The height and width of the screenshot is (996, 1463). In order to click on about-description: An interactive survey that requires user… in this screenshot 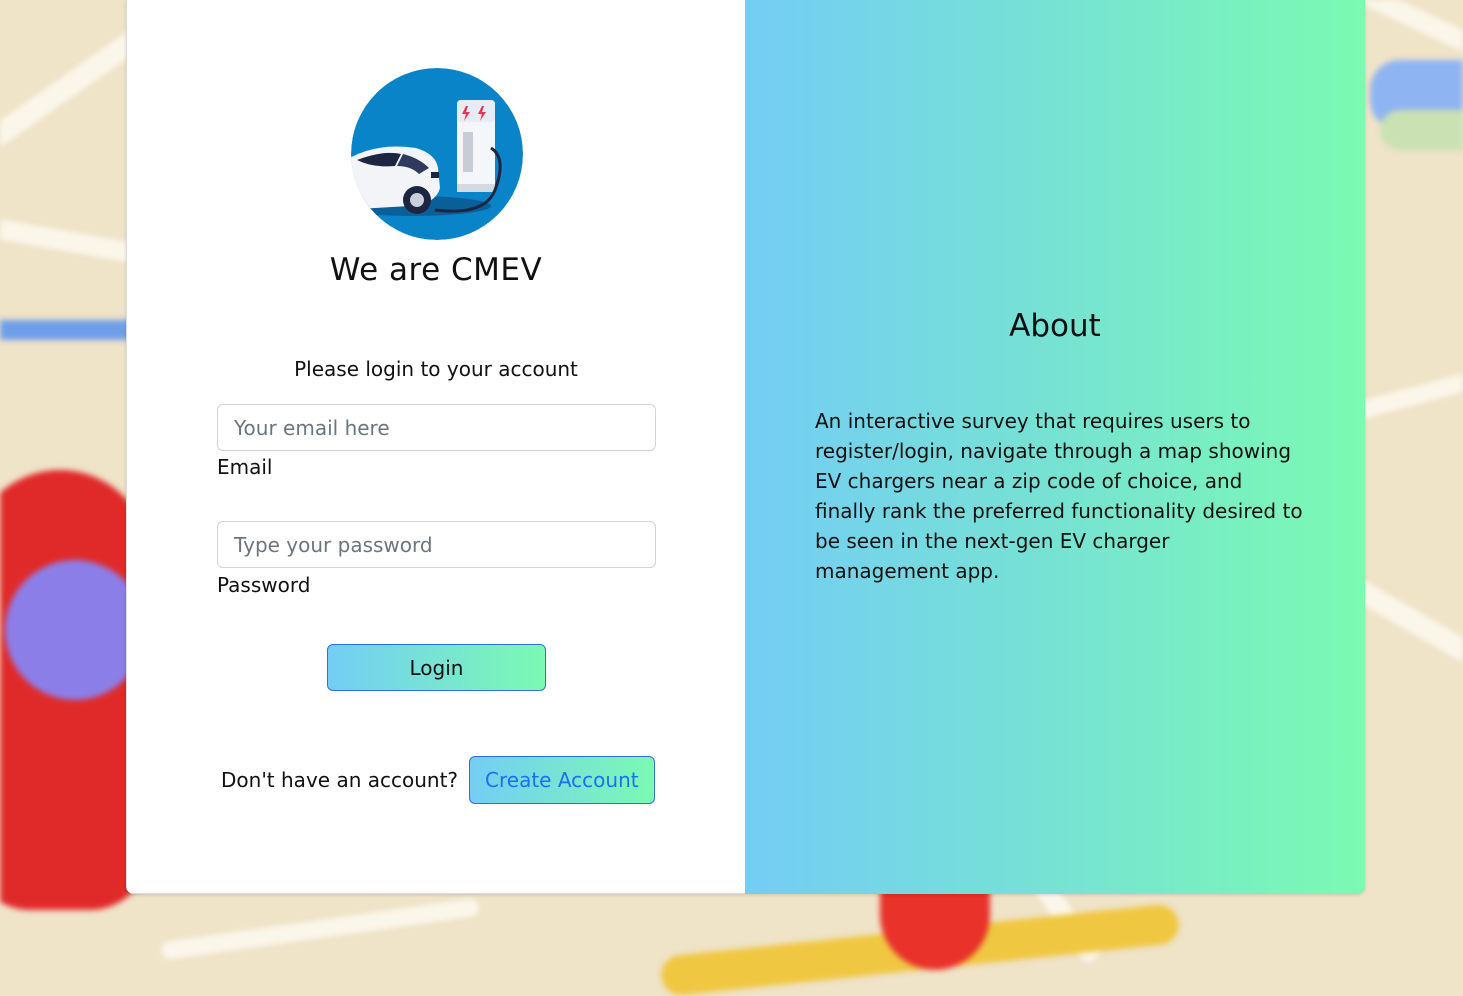, I will do `click(1059, 496)`.